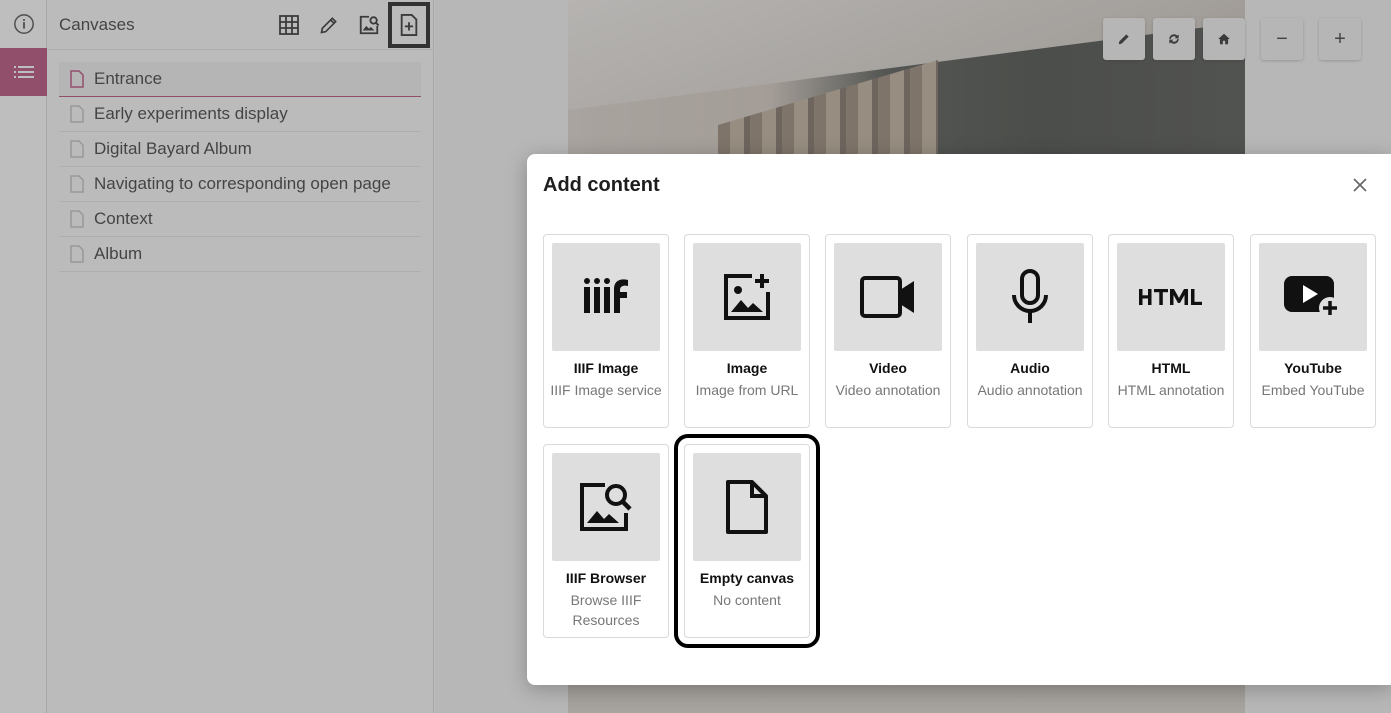  I want to click on option-label: IIIF Browser, so click(606, 578).